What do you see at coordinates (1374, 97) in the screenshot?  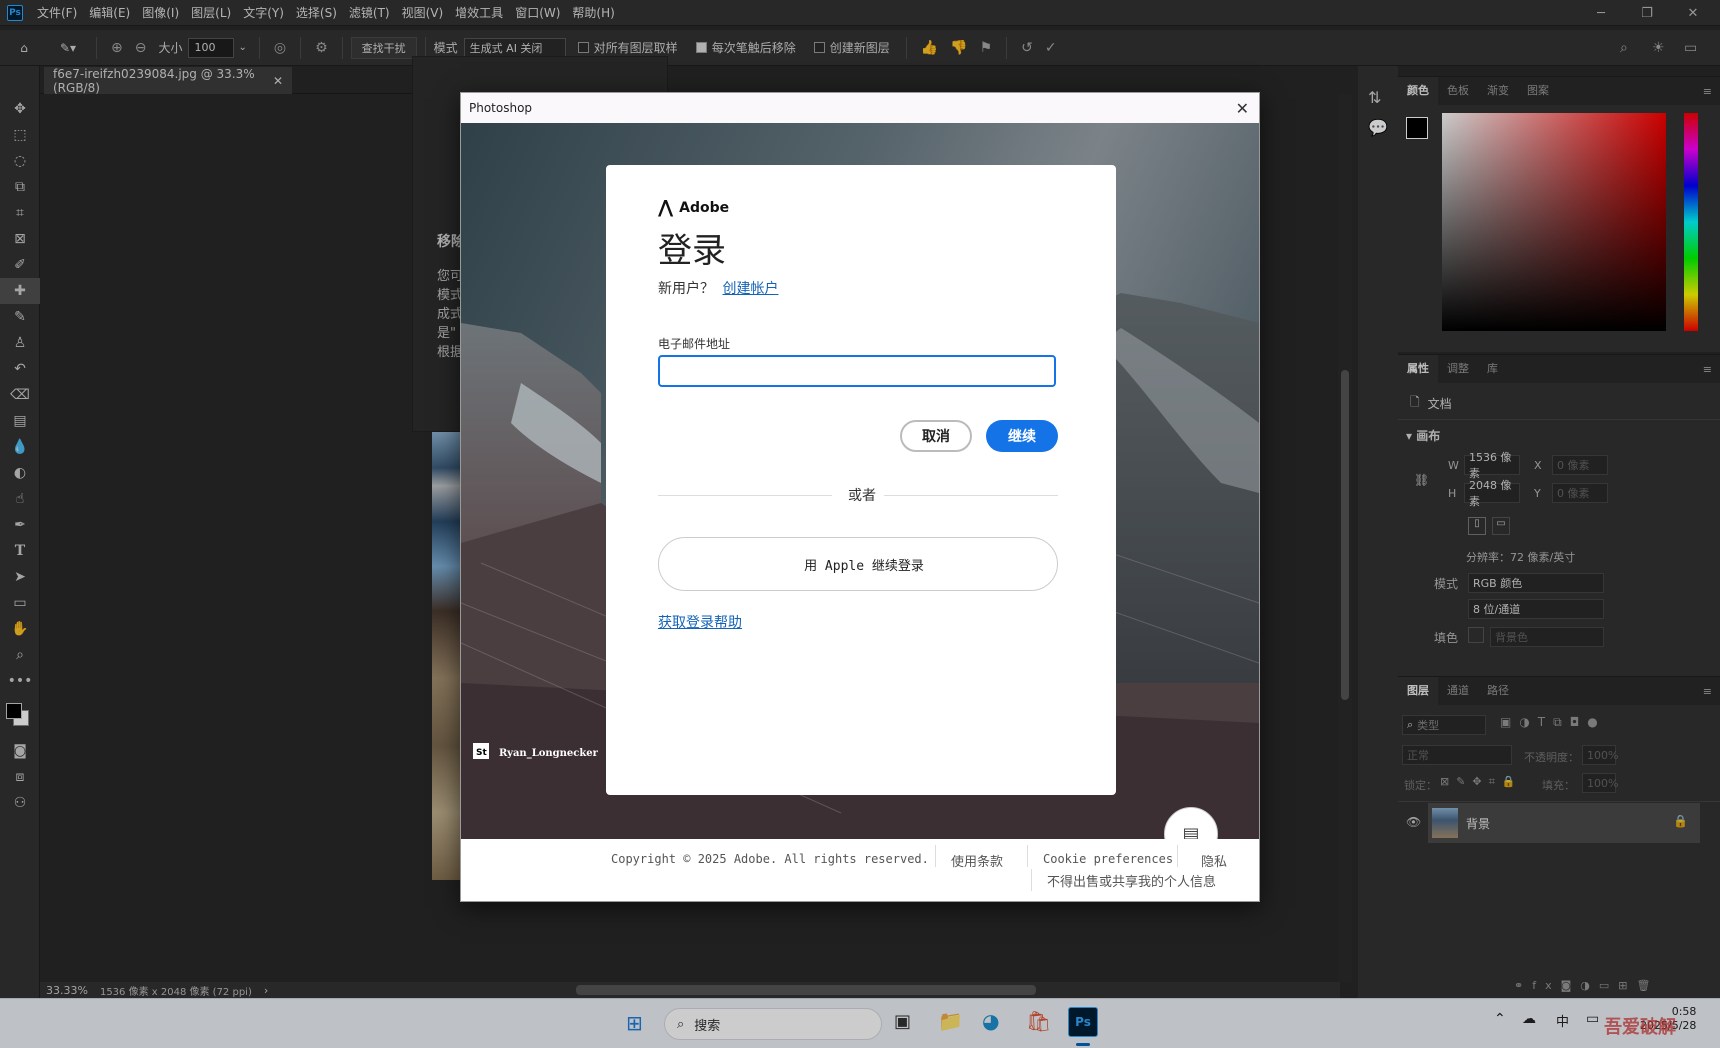 I see `history-panel-icon: ⇅` at bounding box center [1374, 97].